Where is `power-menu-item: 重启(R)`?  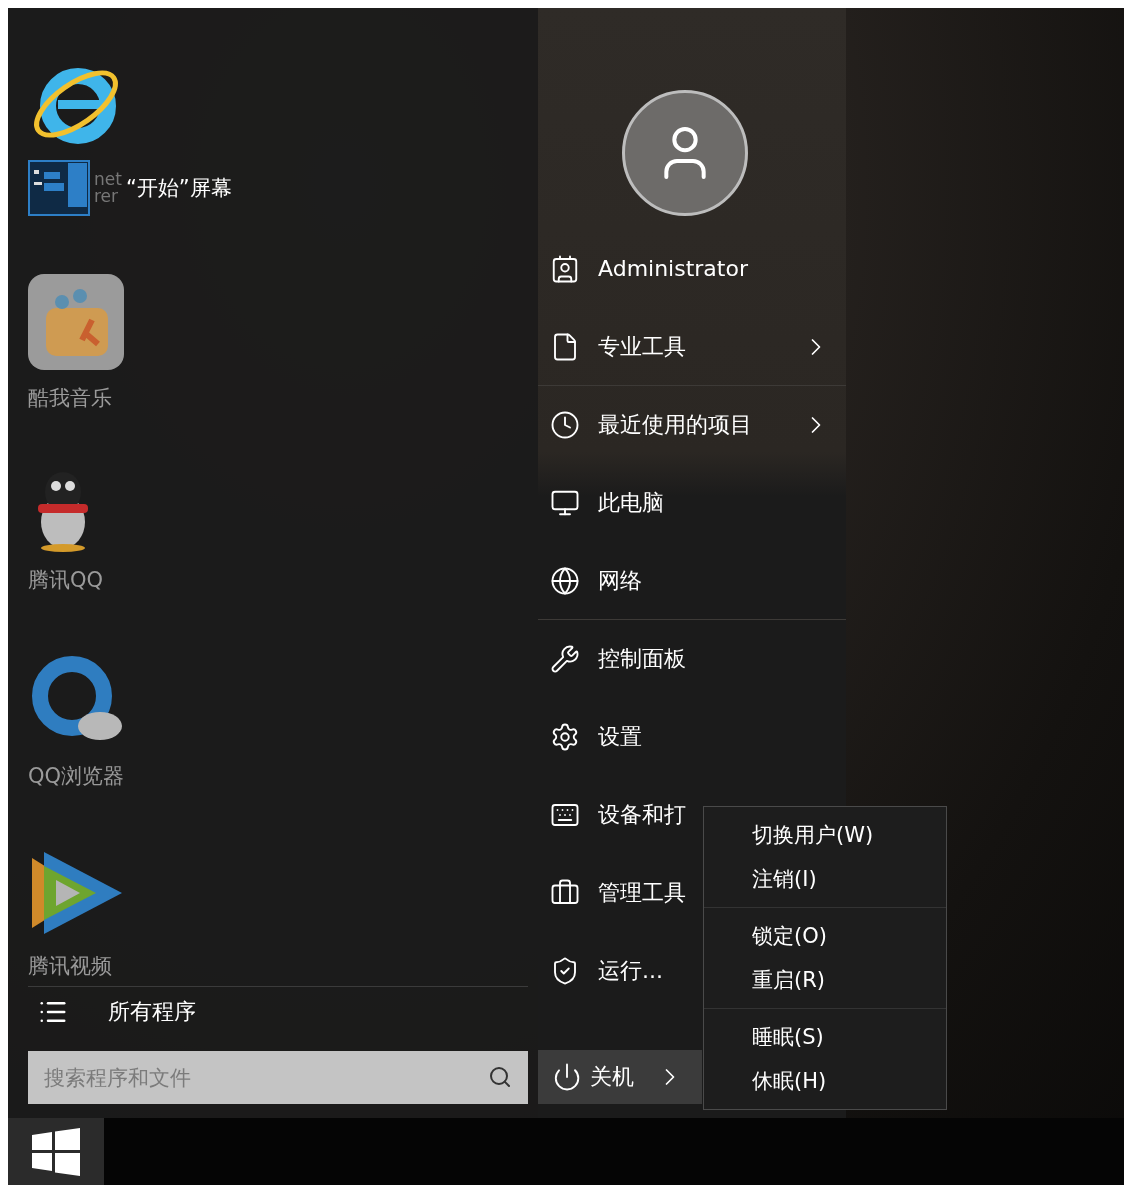
power-menu-item: 重启(R) is located at coordinates (825, 980).